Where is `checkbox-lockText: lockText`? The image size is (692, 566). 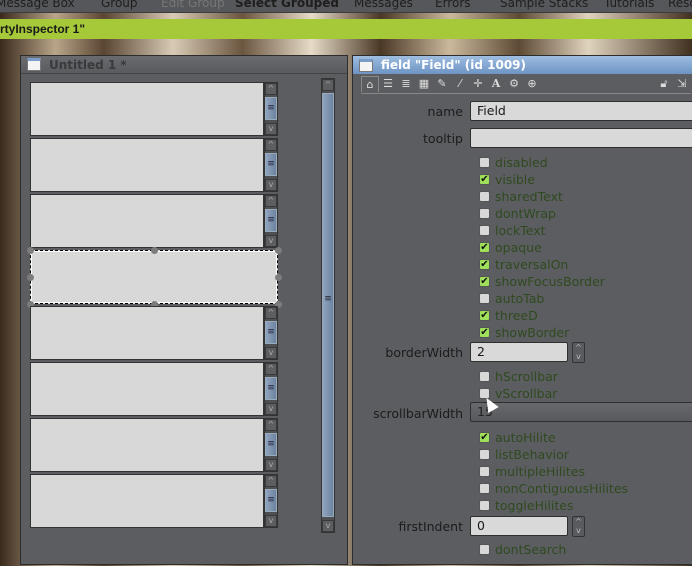
checkbox-lockText: lockText is located at coordinates (512, 230).